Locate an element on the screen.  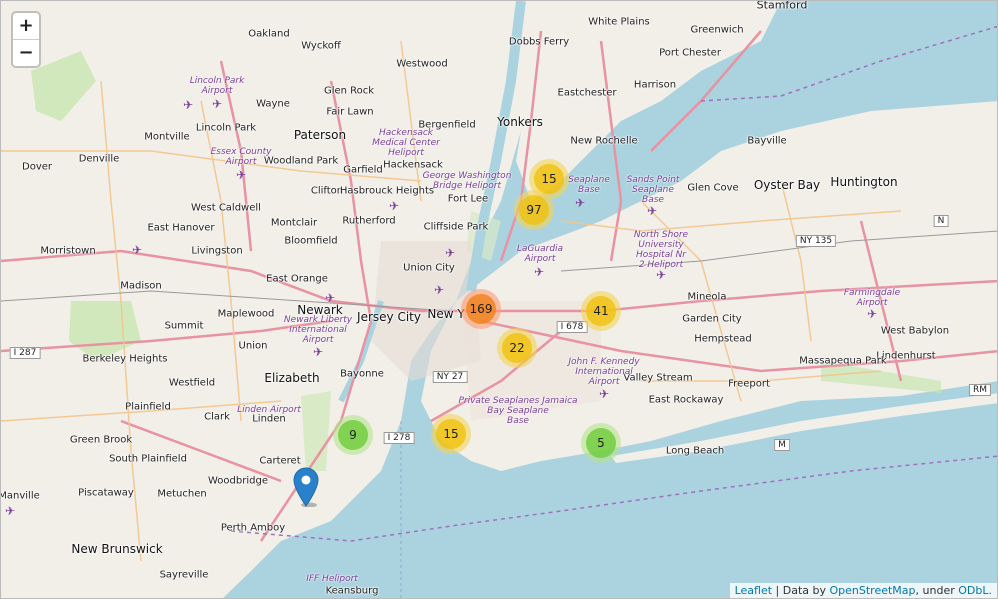
marker-cluster: 15 is located at coordinates (451, 434).